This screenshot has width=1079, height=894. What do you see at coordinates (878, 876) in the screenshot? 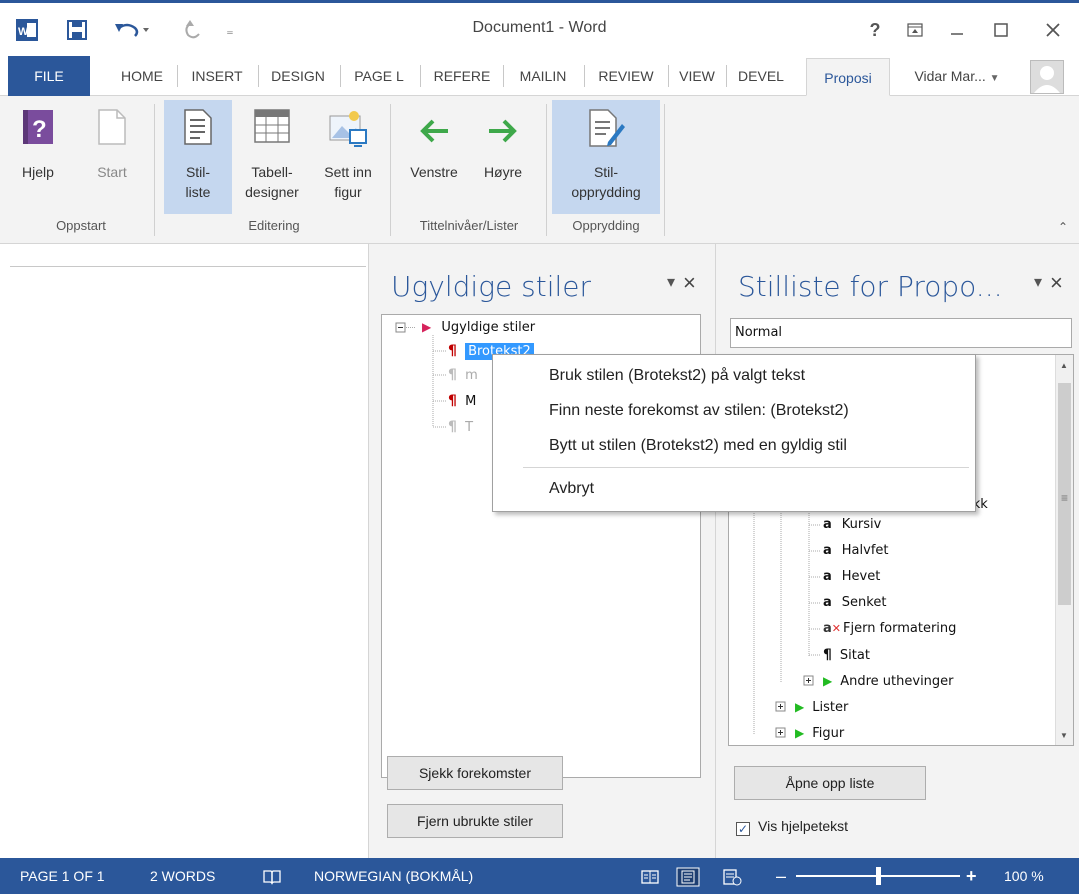
I see `zoom-slider-thumb` at bounding box center [878, 876].